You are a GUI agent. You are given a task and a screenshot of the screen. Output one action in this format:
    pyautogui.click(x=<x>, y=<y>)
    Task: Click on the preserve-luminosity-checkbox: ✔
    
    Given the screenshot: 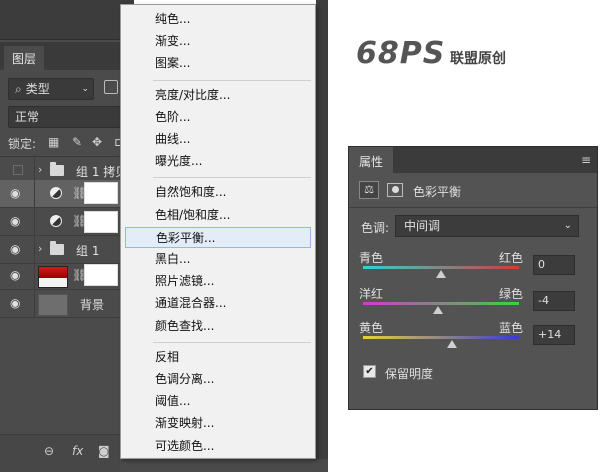 What is the action you would take?
    pyautogui.click(x=369, y=371)
    